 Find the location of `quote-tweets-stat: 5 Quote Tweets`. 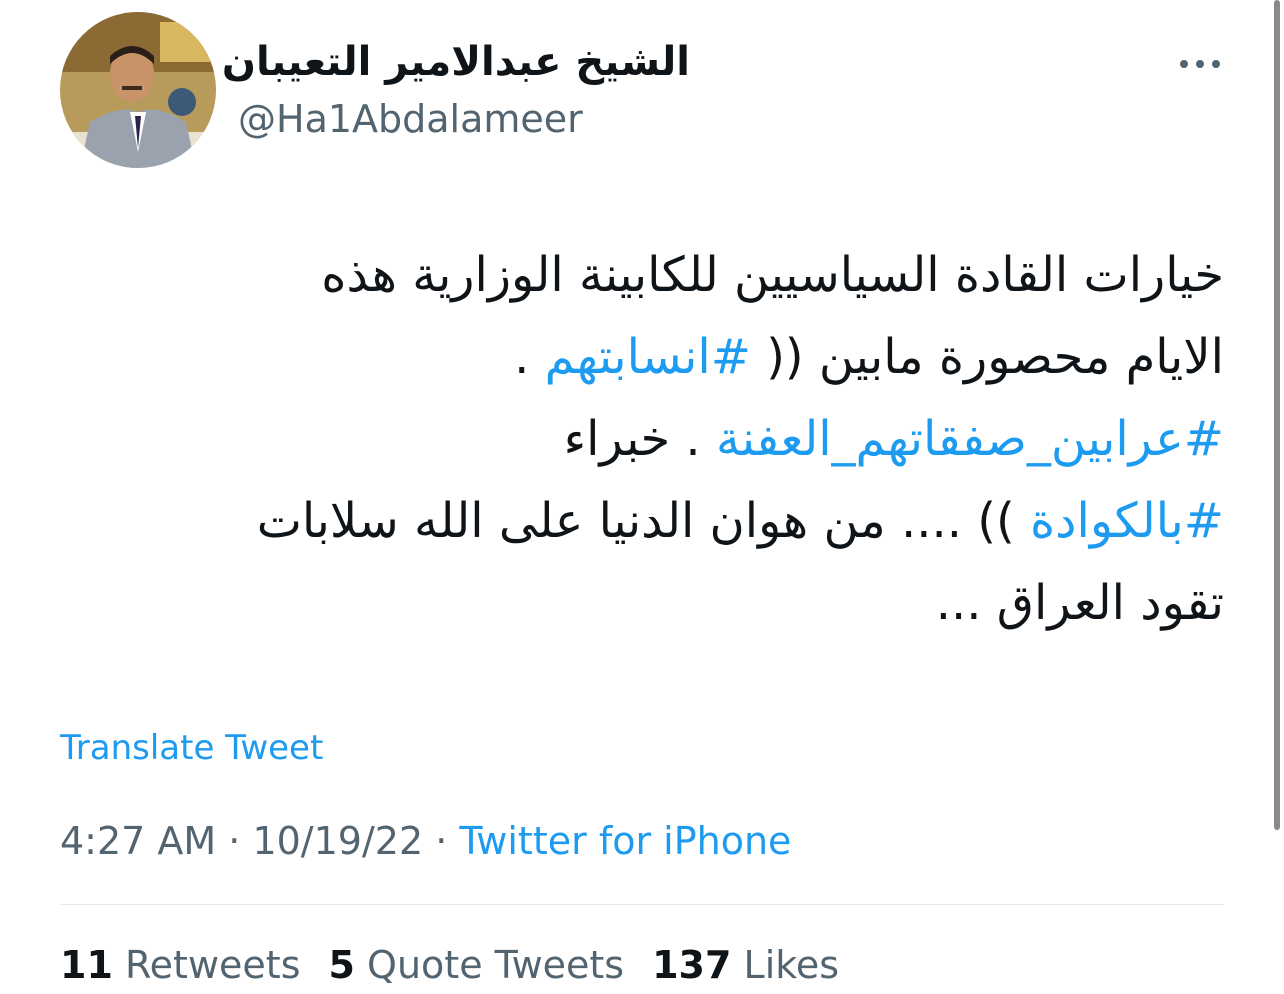

quote-tweets-stat: 5 Quote Tweets is located at coordinates (477, 965).